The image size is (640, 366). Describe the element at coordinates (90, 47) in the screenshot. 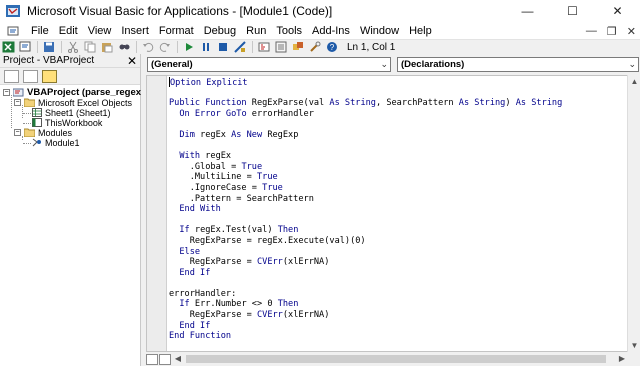

I see `copy-icon` at that location.